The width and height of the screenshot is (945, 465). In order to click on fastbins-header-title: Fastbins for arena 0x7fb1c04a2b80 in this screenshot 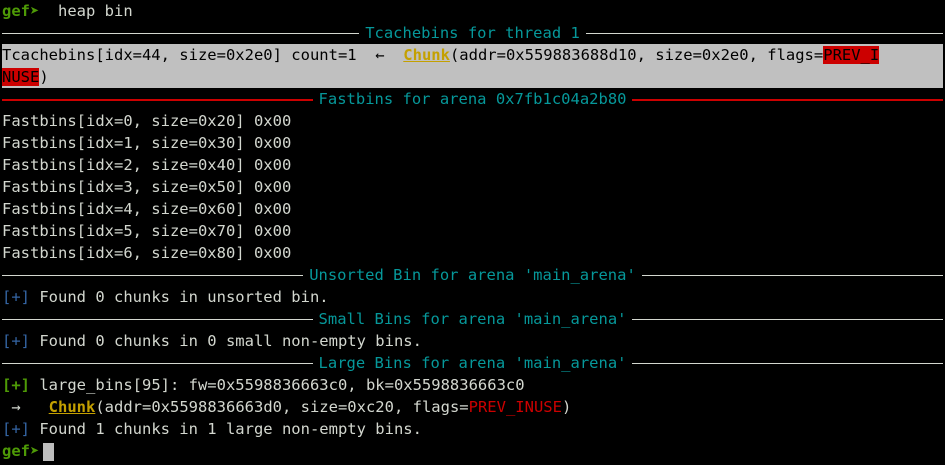, I will do `click(472, 99)`.